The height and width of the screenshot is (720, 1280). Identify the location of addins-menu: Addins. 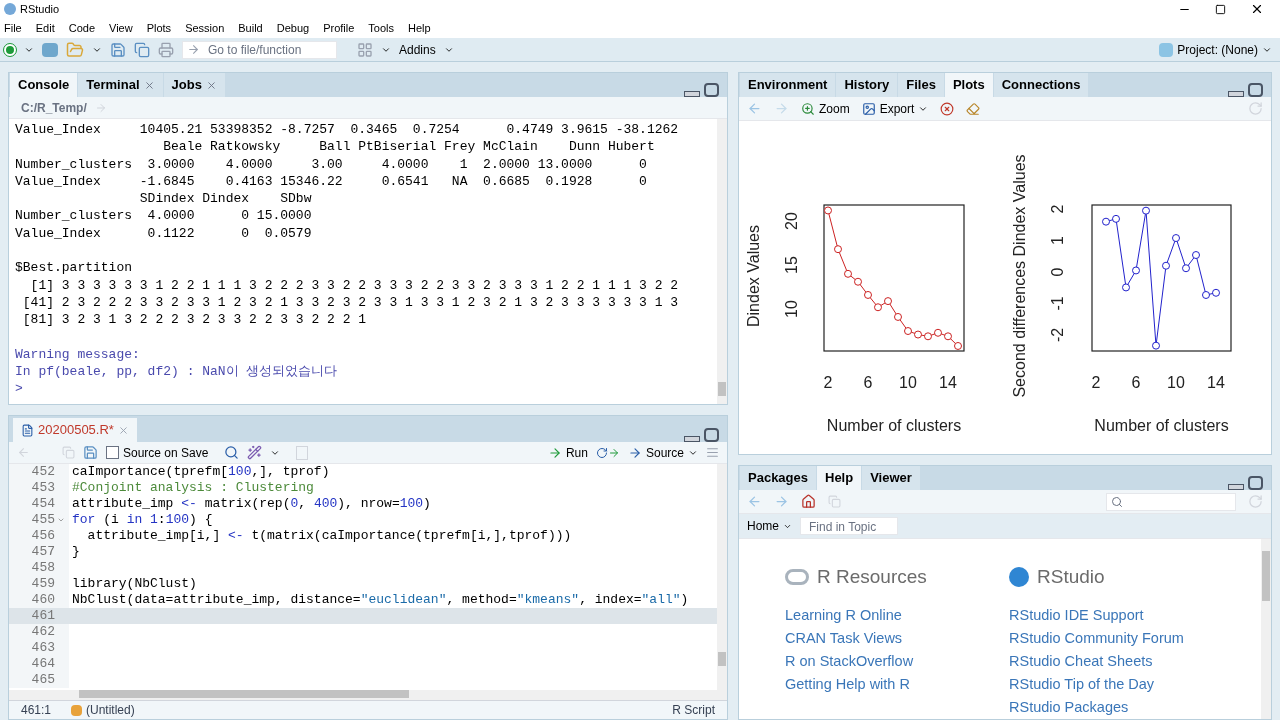
(417, 49).